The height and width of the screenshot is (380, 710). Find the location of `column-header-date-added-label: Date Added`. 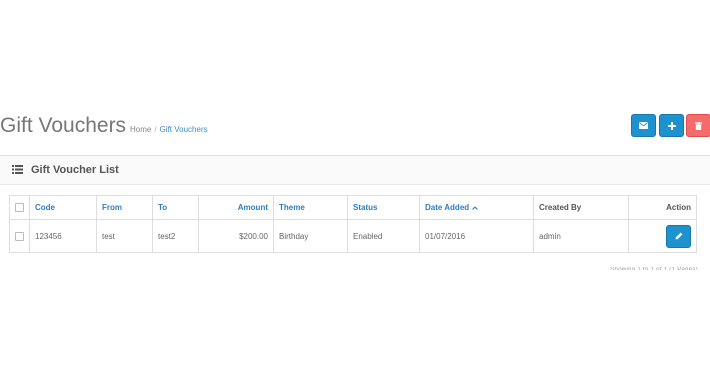

column-header-date-added-label: Date Added is located at coordinates (447, 207).